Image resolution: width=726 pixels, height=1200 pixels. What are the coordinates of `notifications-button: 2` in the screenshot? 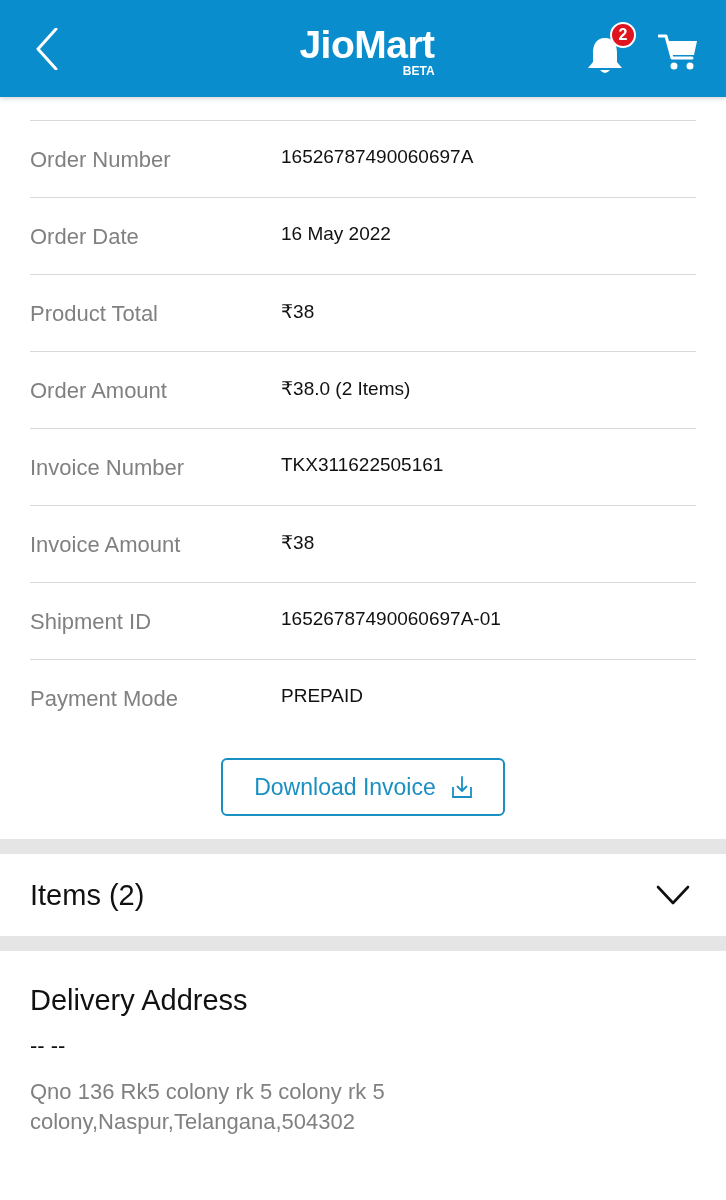 It's located at (611, 48).